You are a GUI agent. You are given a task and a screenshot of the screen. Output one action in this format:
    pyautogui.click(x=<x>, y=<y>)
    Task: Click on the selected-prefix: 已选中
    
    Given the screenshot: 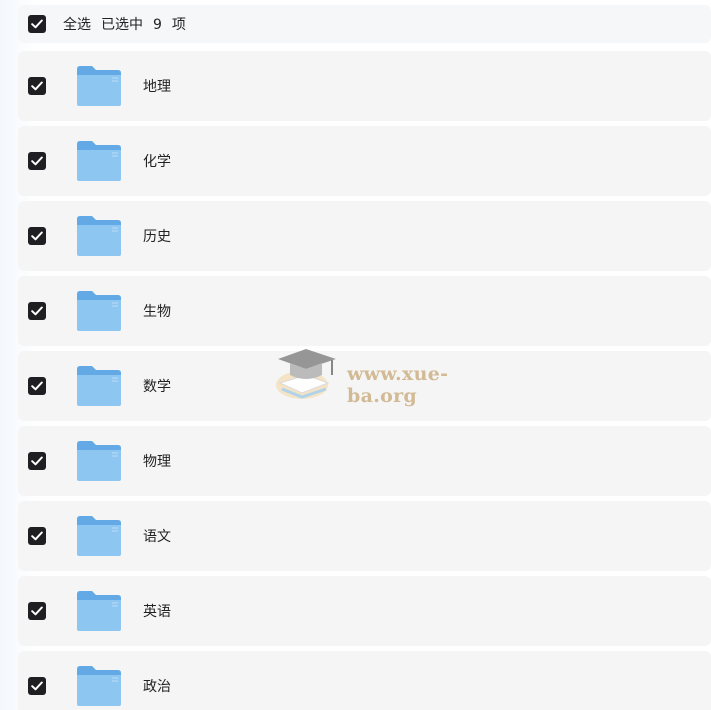 What is the action you would take?
    pyautogui.click(x=122, y=25)
    